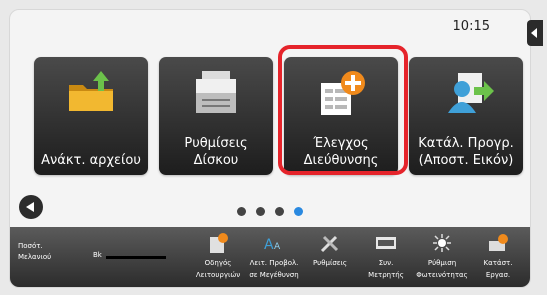 Image resolution: width=547 pixels, height=295 pixels. What do you see at coordinates (498, 242) in the screenshot?
I see `job-status-icon` at bounding box center [498, 242].